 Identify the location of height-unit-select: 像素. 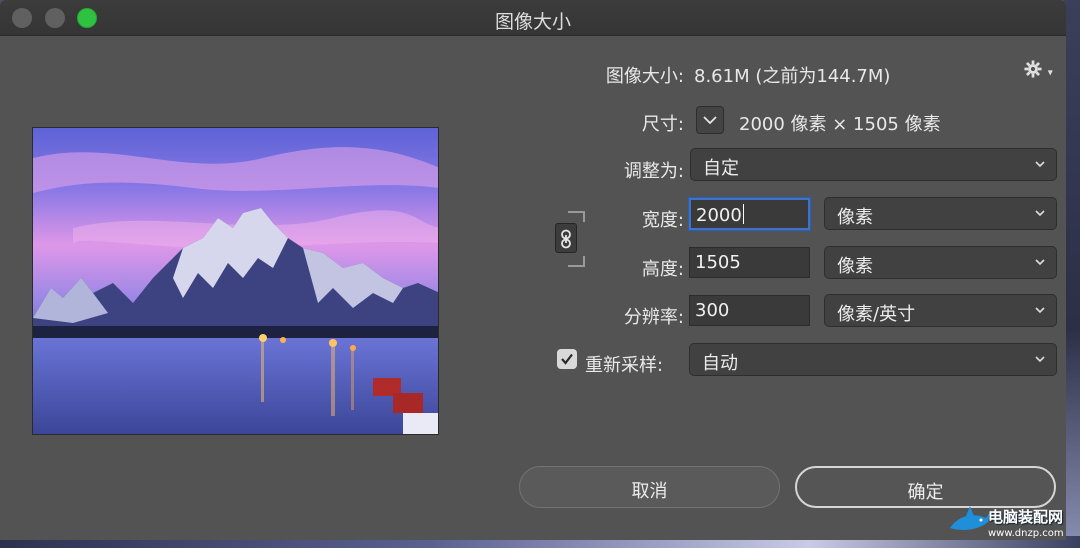
(940, 262).